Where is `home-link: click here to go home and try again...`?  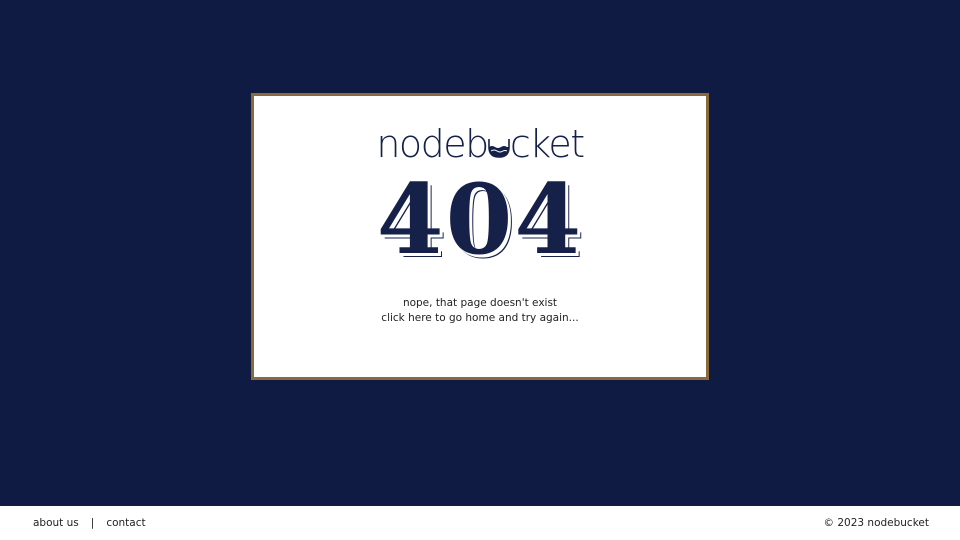 home-link: click here to go home and try again... is located at coordinates (479, 318).